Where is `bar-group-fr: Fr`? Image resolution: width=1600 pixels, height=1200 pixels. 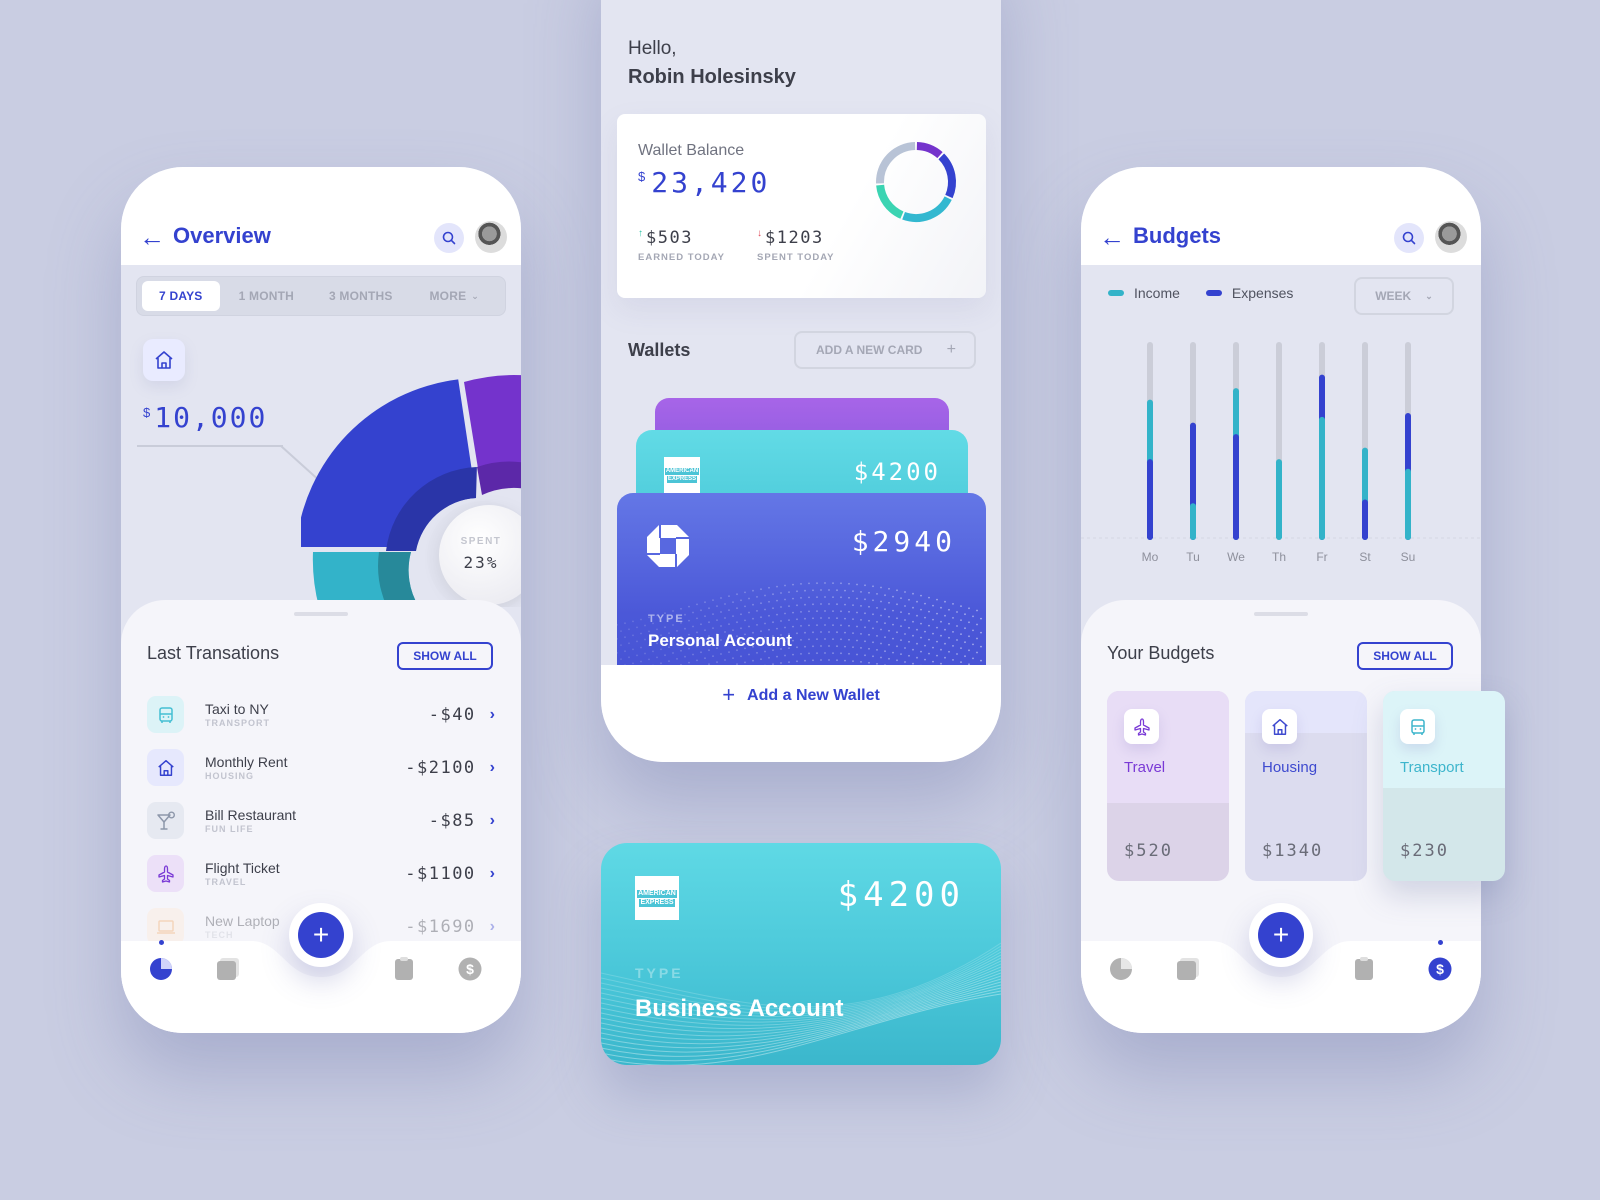
bar-group-fr: Fr is located at coordinates (1322, 453).